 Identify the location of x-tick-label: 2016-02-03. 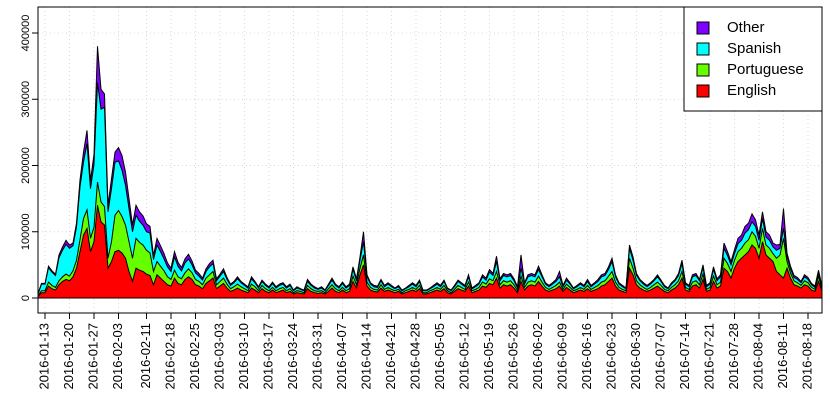
(117, 356).